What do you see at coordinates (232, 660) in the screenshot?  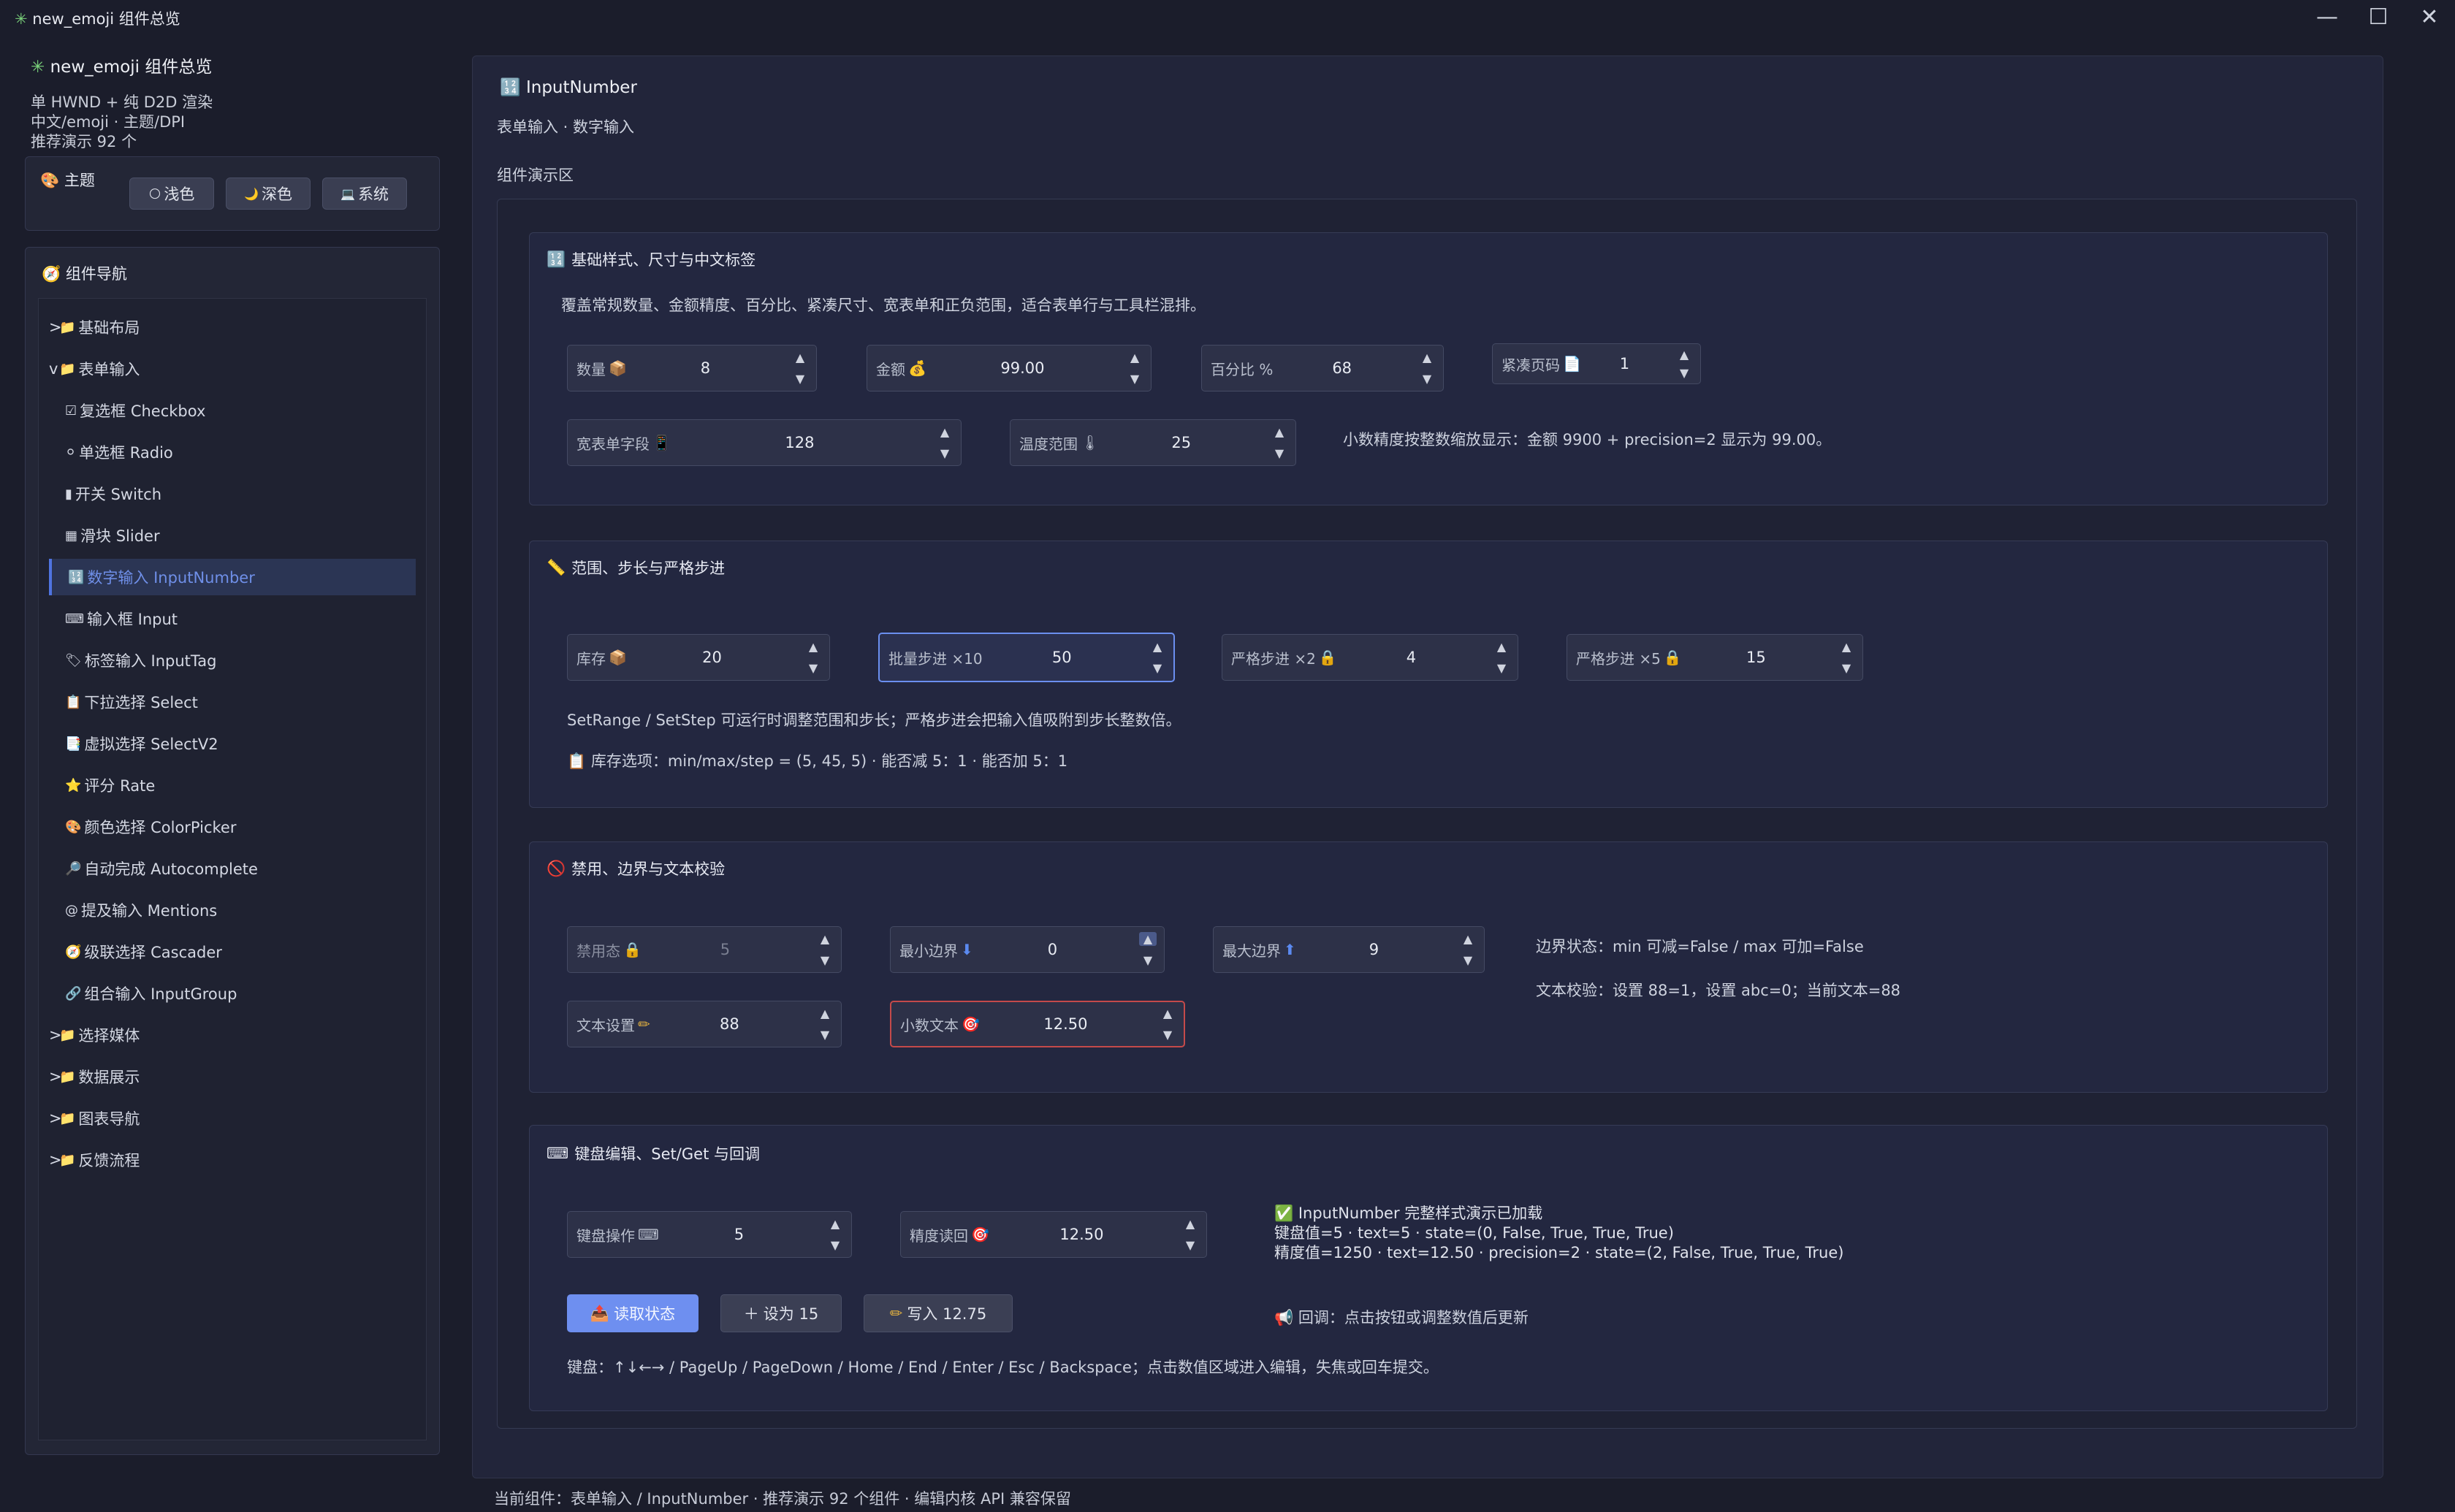 I see `sidebar-item: 🏷 标签输入 InputTag` at bounding box center [232, 660].